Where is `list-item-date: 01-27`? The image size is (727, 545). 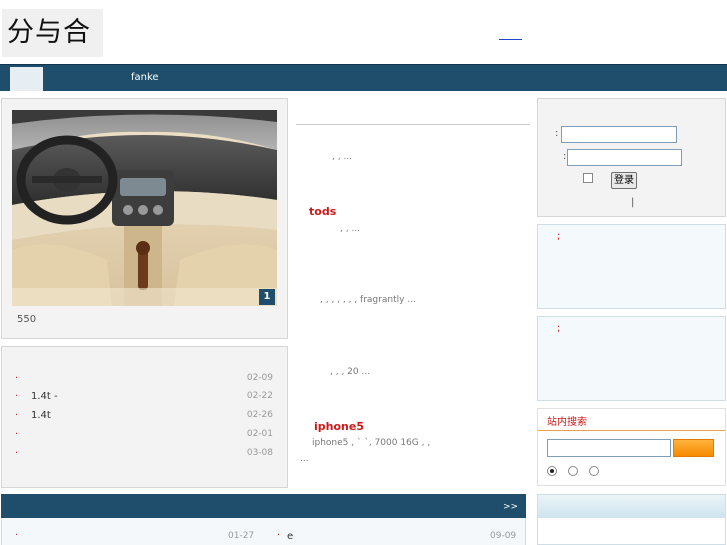 list-item-date: 01-27 is located at coordinates (241, 536).